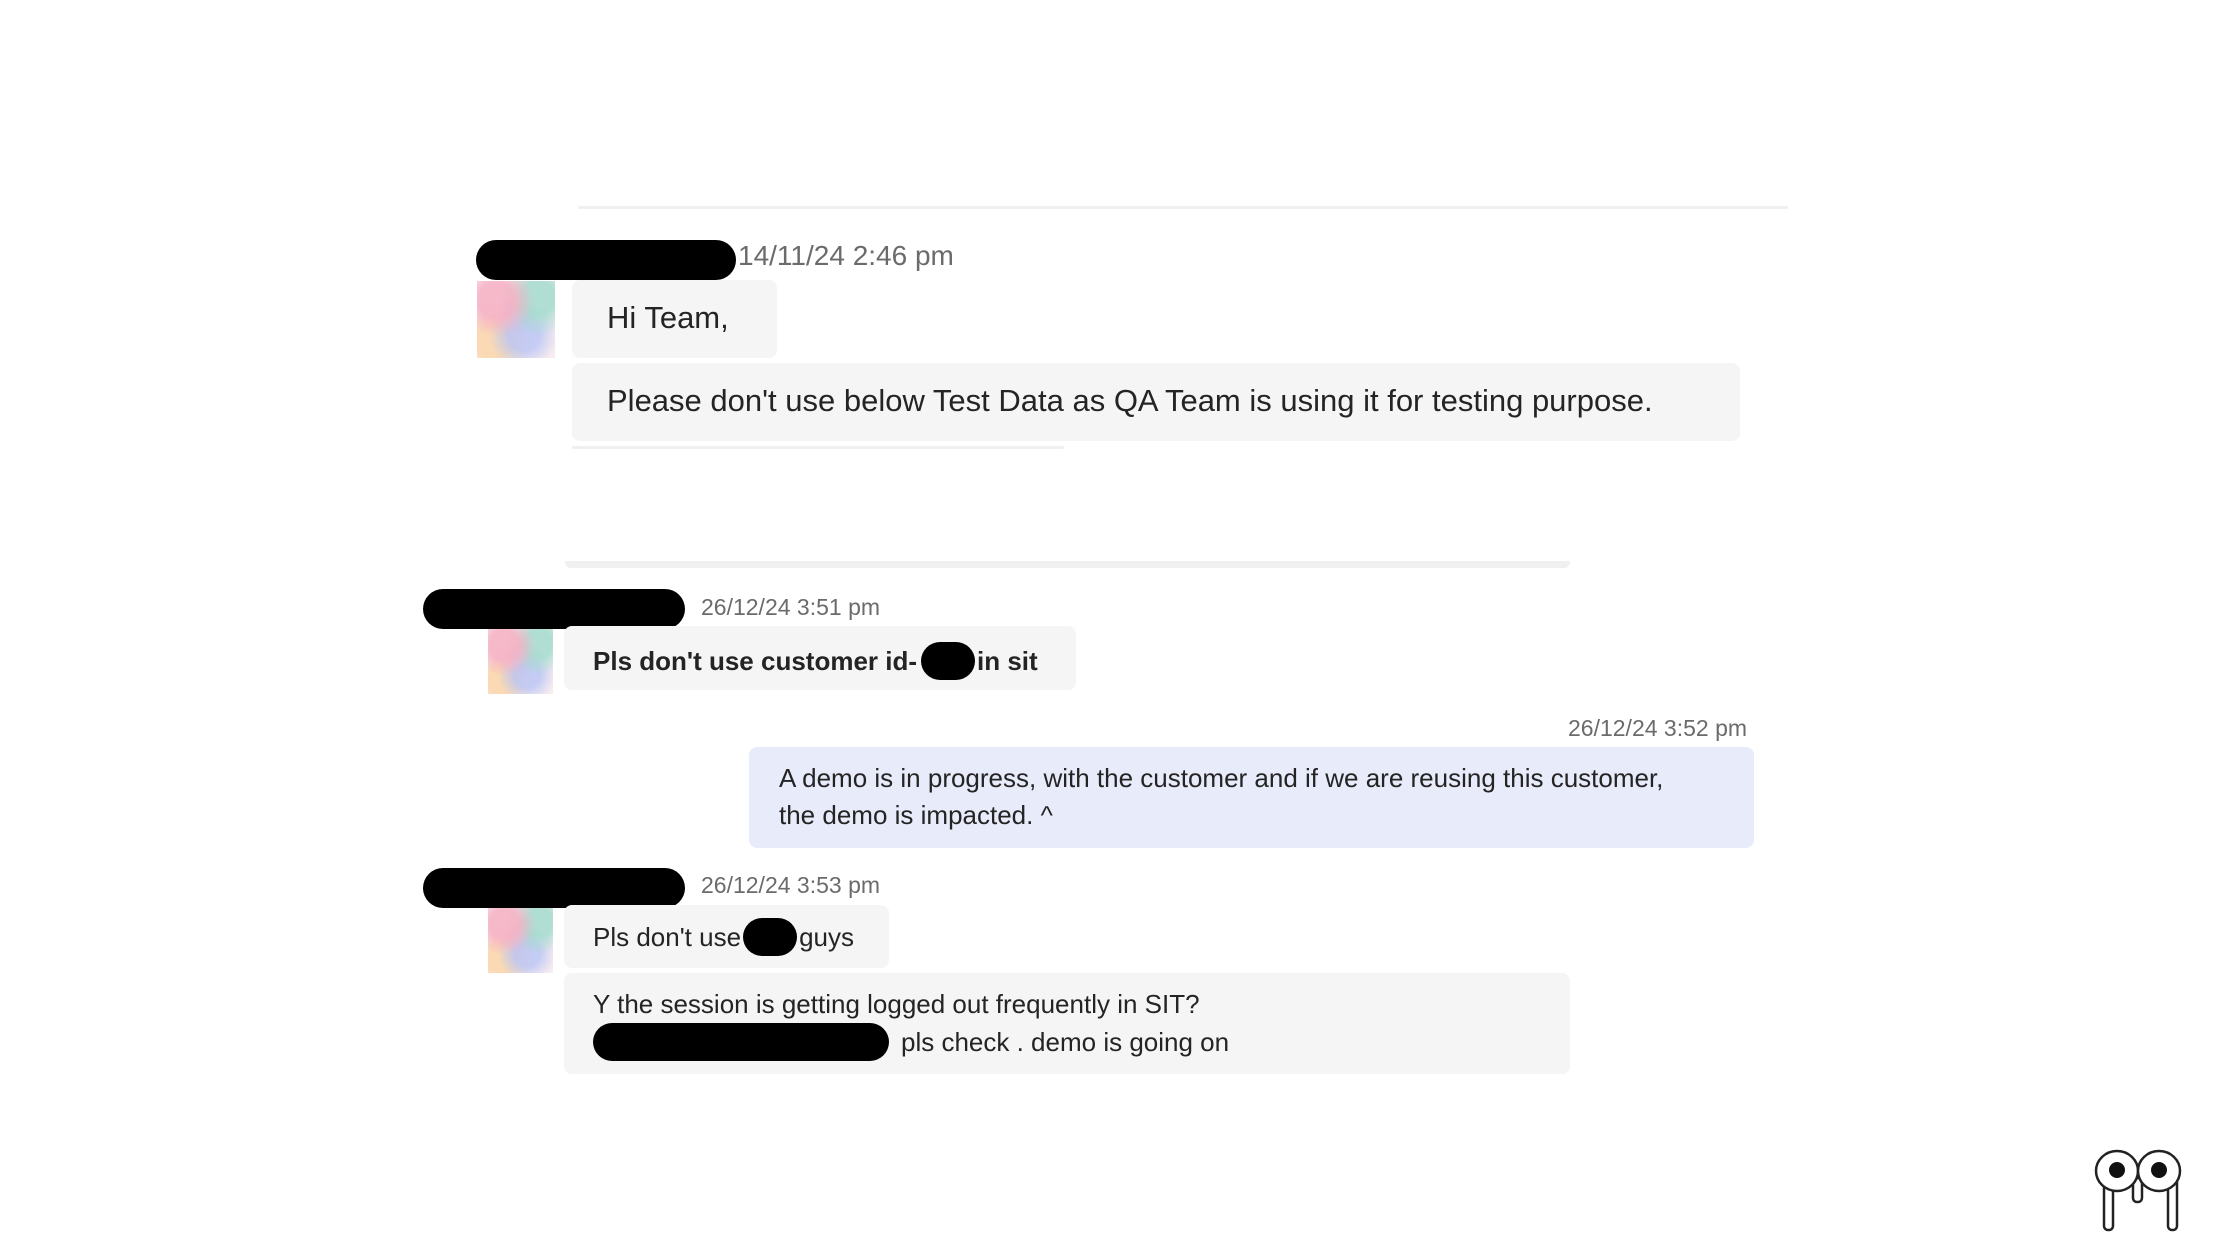 The image size is (2240, 1260). I want to click on message-timestamp: 26/12/24 3:52 pm, so click(1658, 728).